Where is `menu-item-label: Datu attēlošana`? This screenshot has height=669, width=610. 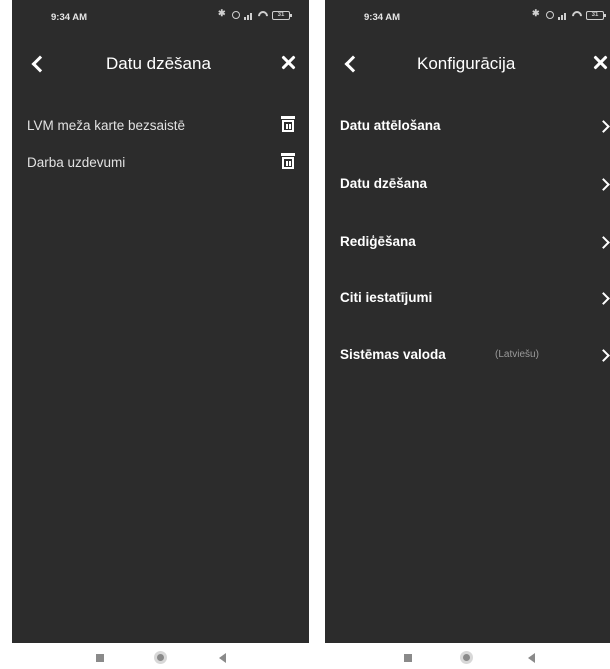 menu-item-label: Datu attēlošana is located at coordinates (390, 125).